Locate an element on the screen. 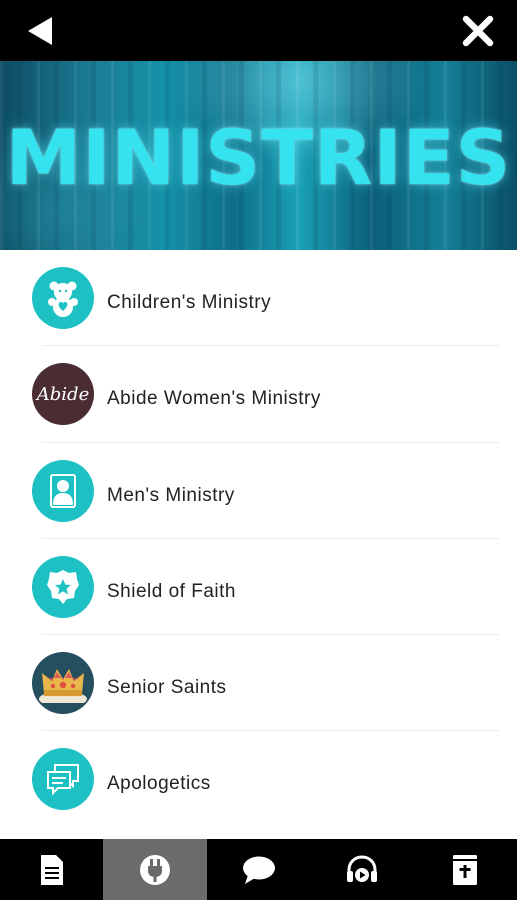 Image resolution: width=517 pixels, height=900 pixels. close-x-icon is located at coordinates (478, 31).